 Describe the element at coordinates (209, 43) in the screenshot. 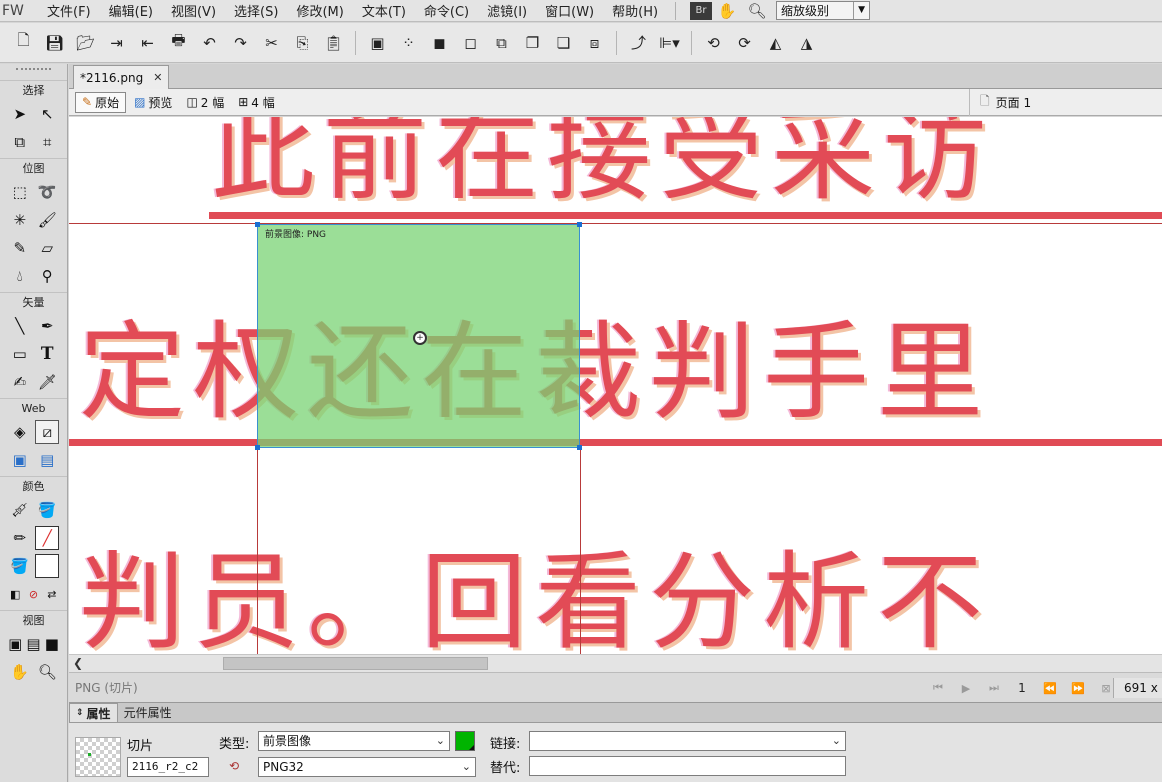

I see `undo-icon: ↶` at that location.